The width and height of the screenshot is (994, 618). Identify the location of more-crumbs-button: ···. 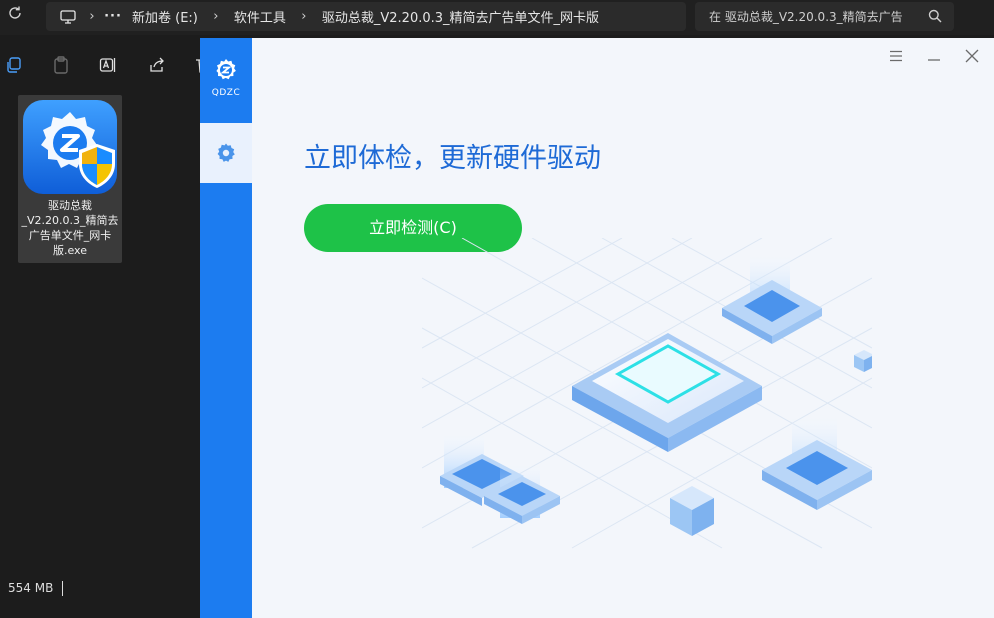
(113, 16).